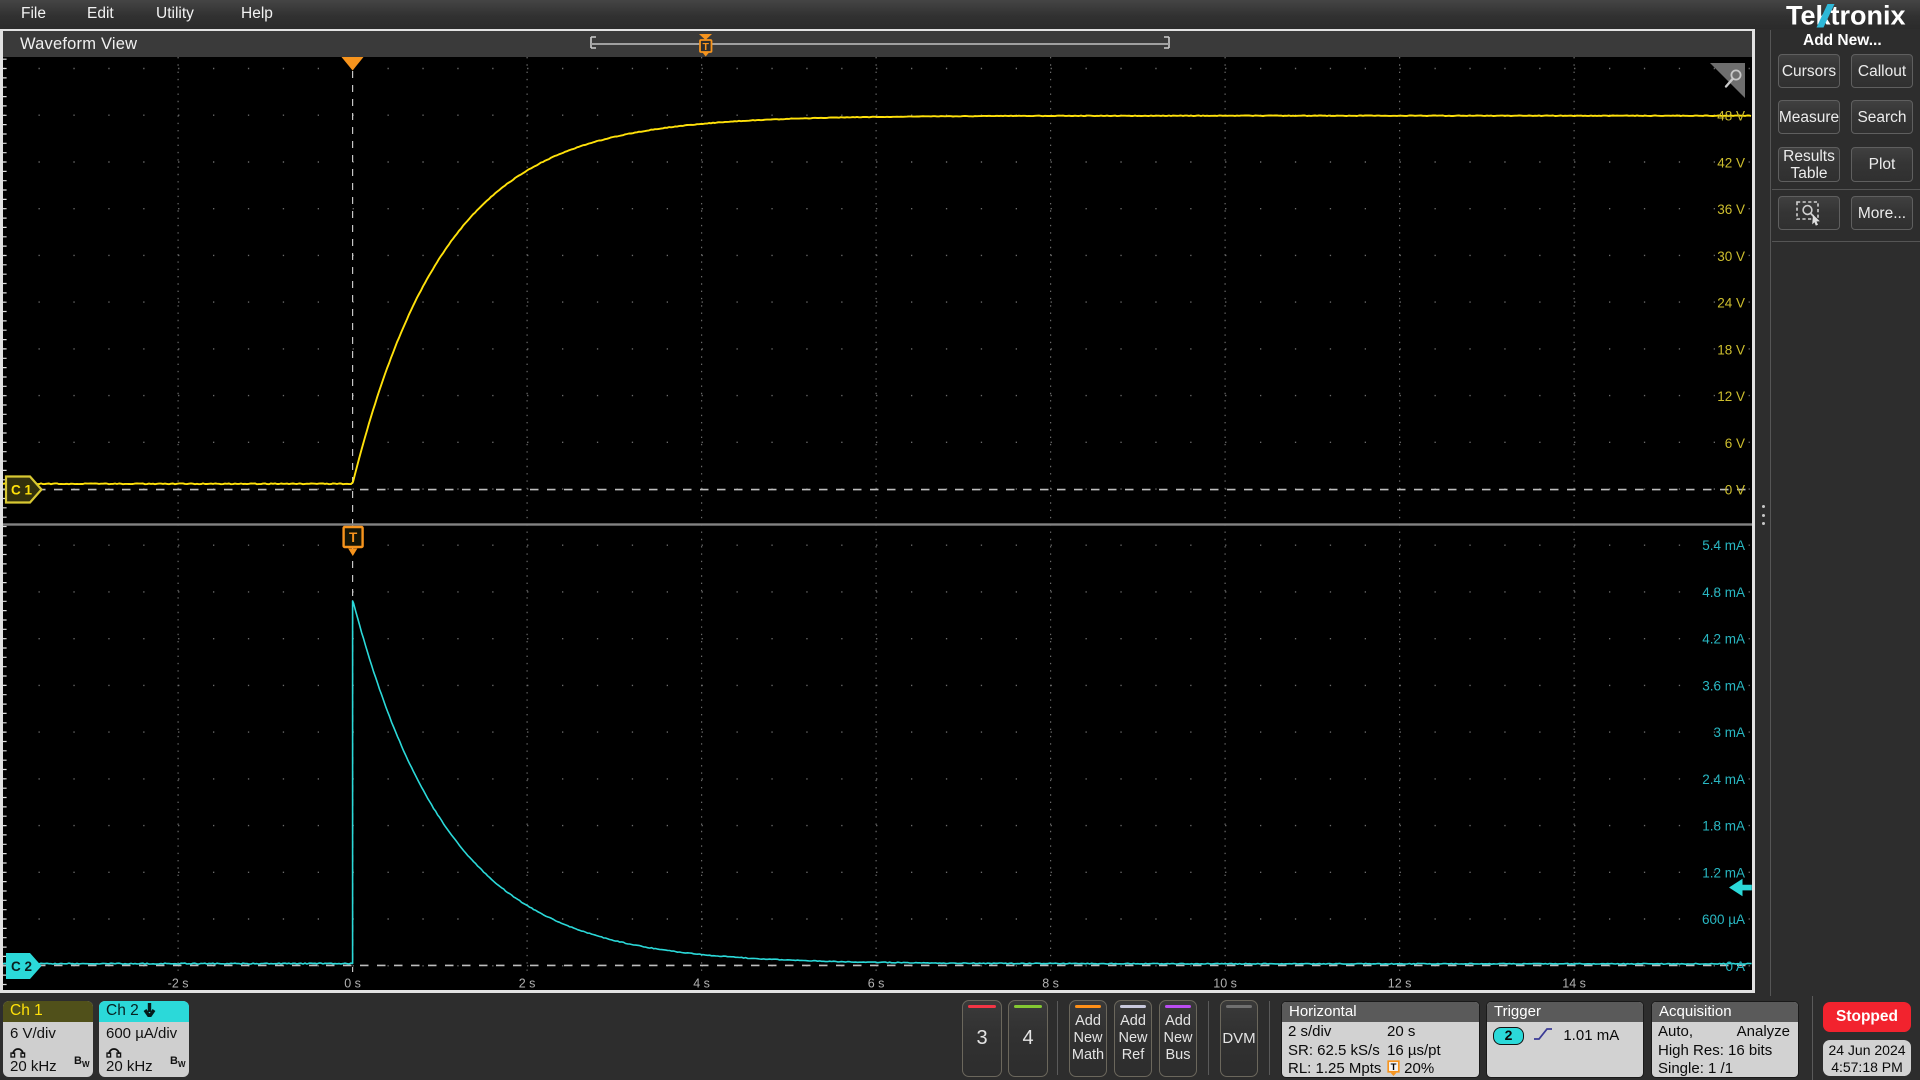 The height and width of the screenshot is (1080, 1920). What do you see at coordinates (1400, 984) in the screenshot?
I see `svg-text: 12 s` at bounding box center [1400, 984].